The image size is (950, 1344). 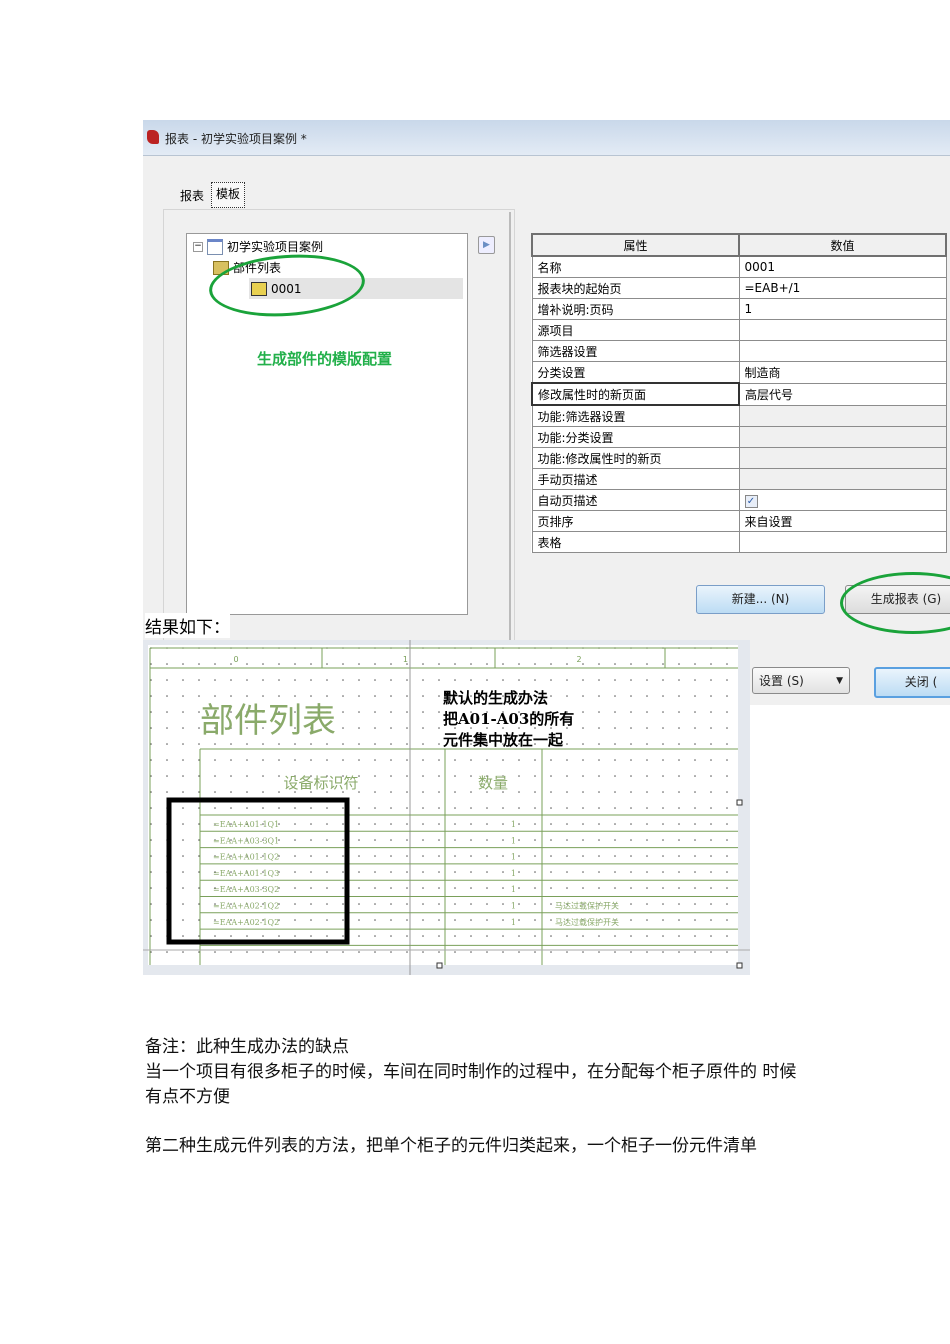 I want to click on col-header-device-id: 设备标识符, so click(x=320, y=783).